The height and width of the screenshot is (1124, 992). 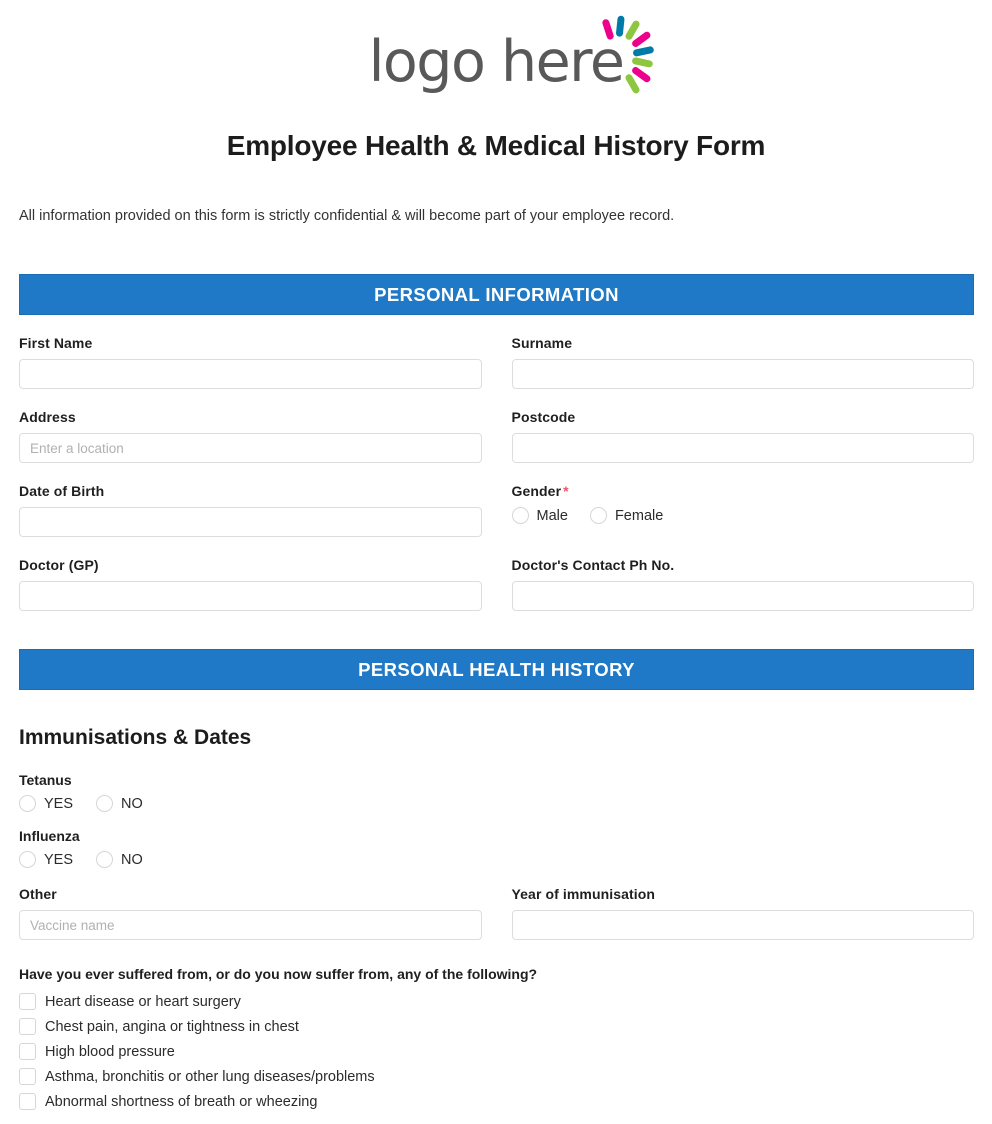 I want to click on immunisation-influenza: Influenza YES NO, so click(x=496, y=848).